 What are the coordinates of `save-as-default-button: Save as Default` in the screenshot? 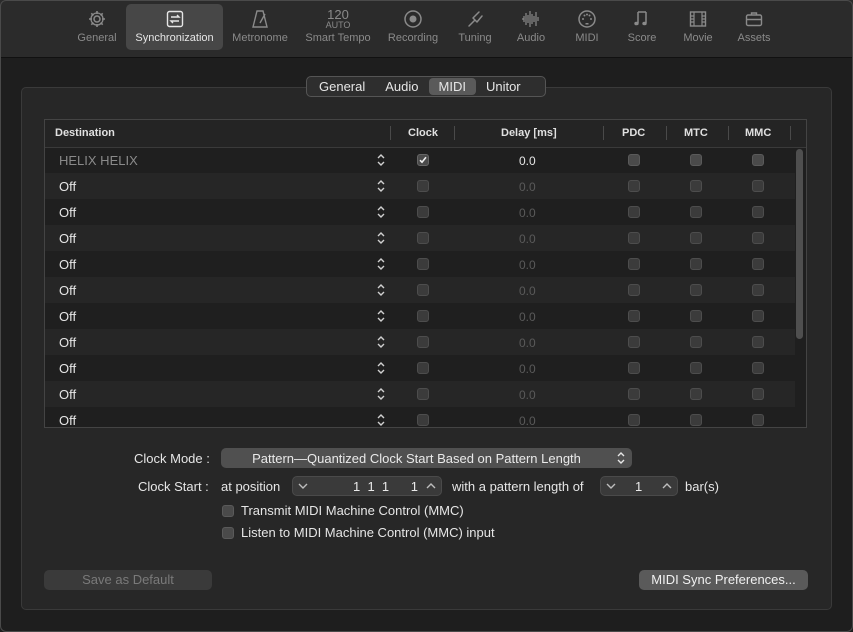 It's located at (128, 580).